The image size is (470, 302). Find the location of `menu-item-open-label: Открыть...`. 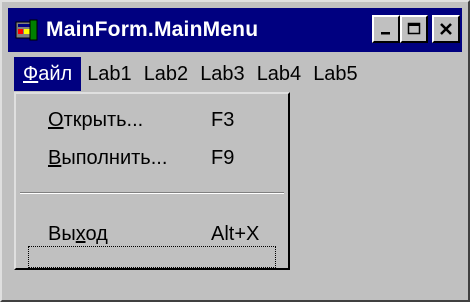

menu-item-open-label: Открыть... is located at coordinates (96, 119).